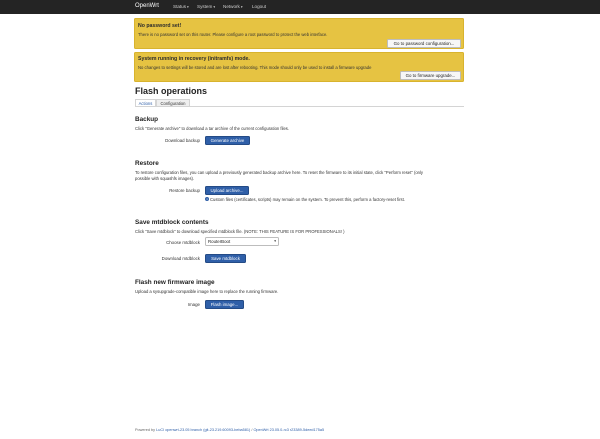 This screenshot has height=439, width=600. I want to click on footer-prefix: Powered by, so click(145, 430).